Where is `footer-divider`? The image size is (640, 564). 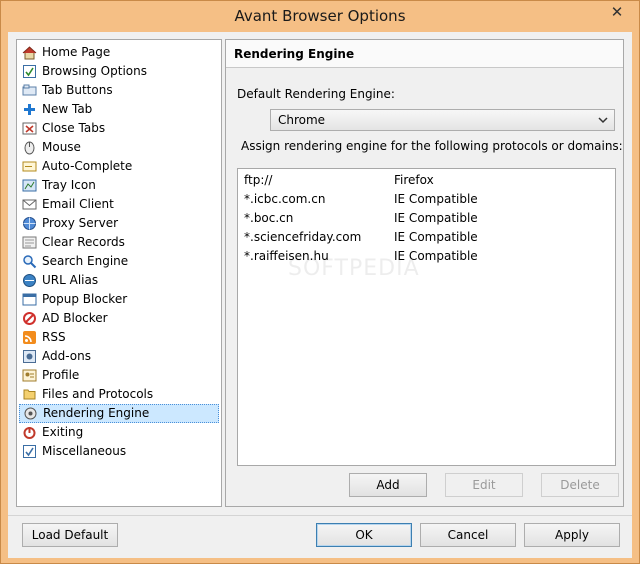 footer-divider is located at coordinates (320, 515).